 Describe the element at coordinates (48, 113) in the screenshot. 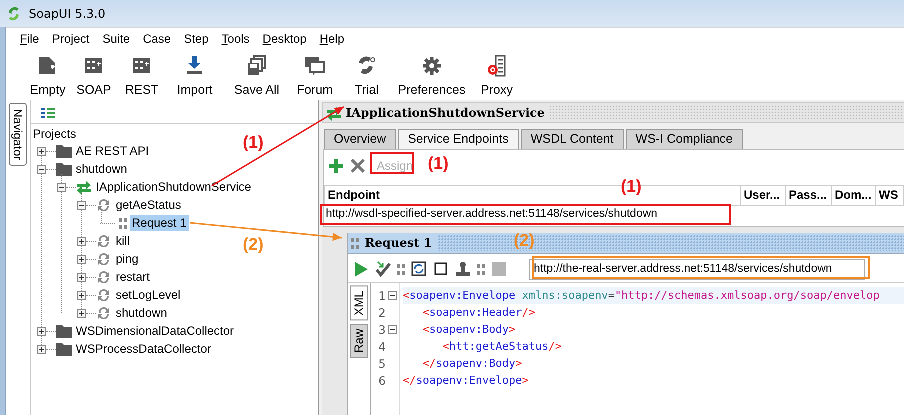

I see `tree-view-icon` at that location.